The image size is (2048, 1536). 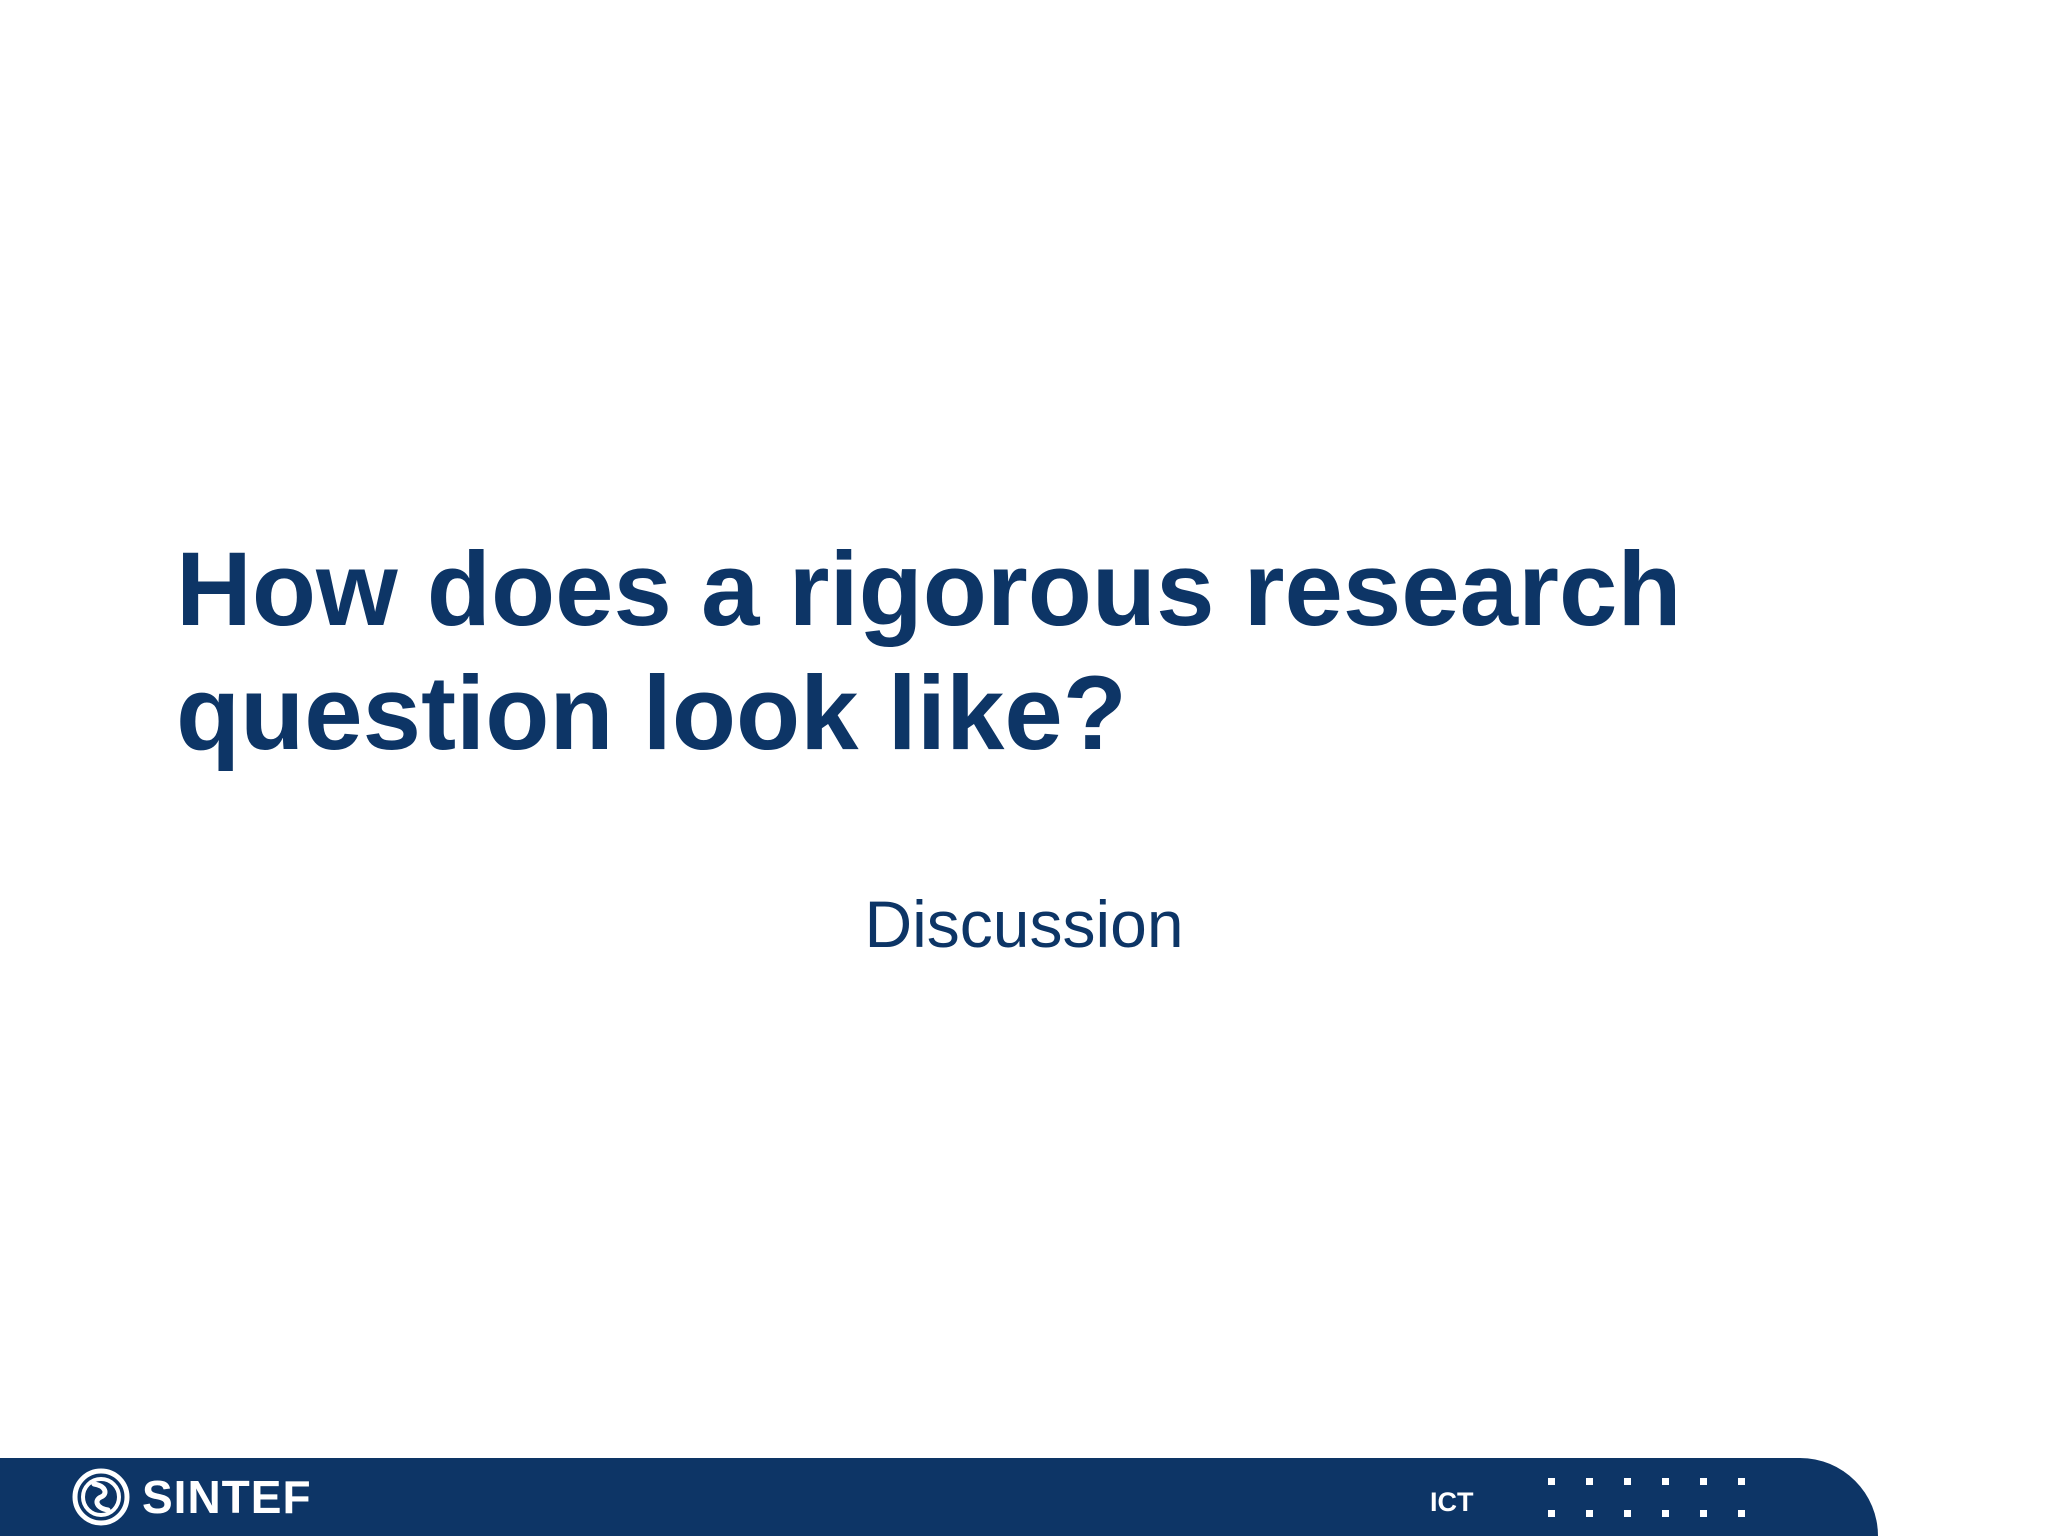 I want to click on slide-title-line-2: question look like?, so click(x=651, y=713).